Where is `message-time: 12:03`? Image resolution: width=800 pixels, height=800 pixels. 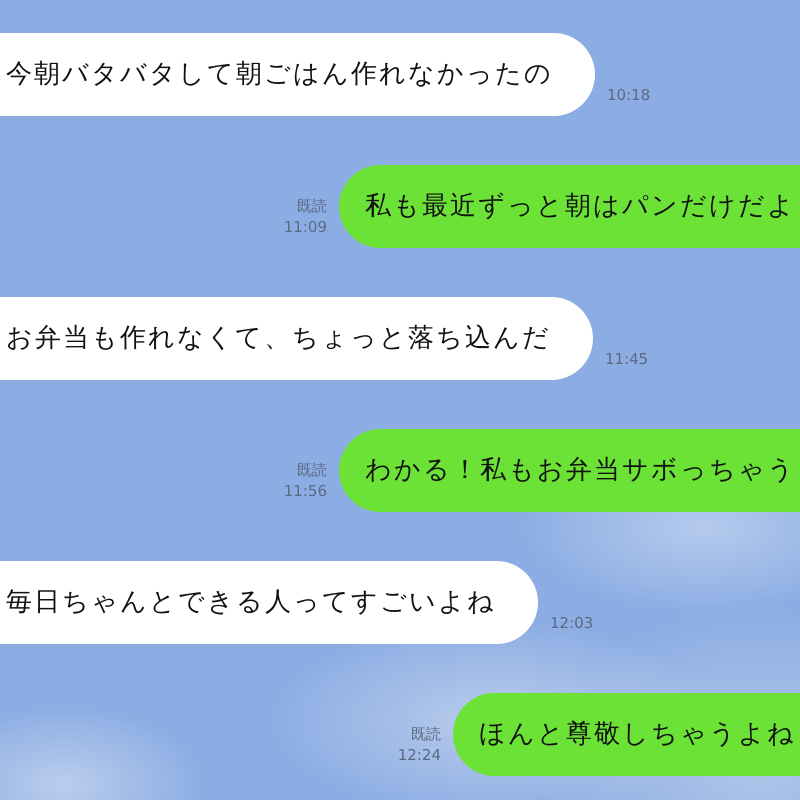 message-time: 12:03 is located at coordinates (572, 623).